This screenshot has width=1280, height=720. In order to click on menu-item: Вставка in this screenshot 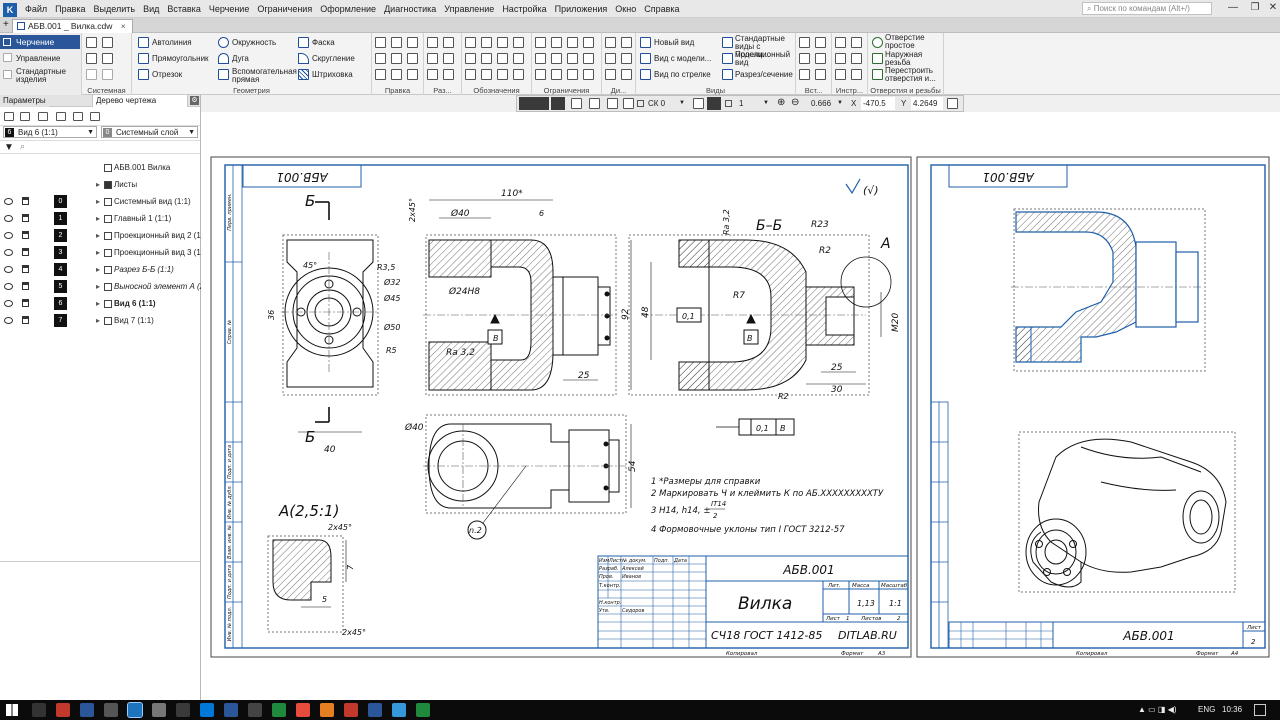, I will do `click(183, 9)`.